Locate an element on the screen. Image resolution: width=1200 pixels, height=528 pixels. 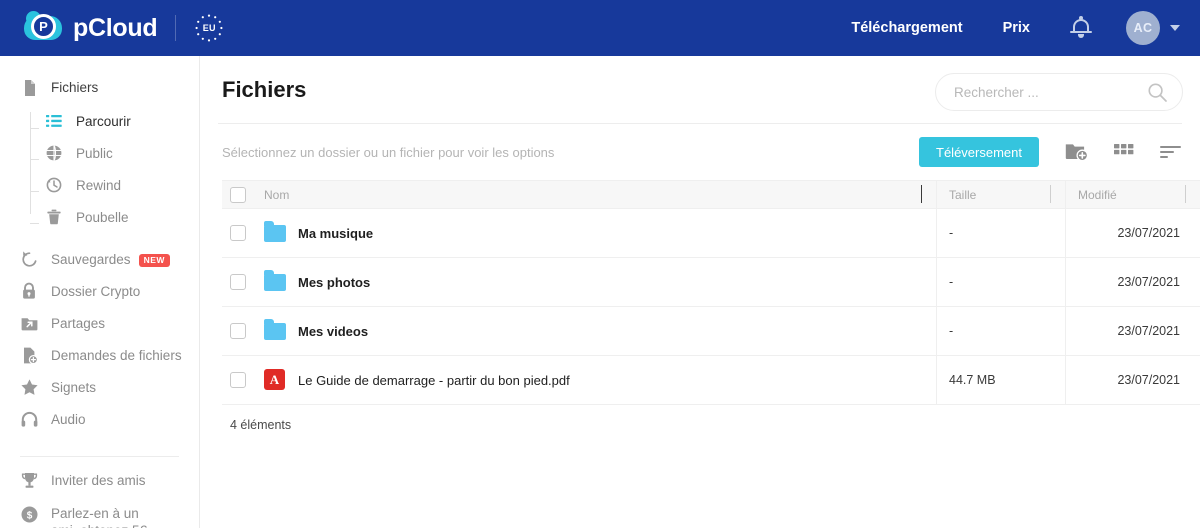
clock-rewind-icon is located at coordinates (55, 186).